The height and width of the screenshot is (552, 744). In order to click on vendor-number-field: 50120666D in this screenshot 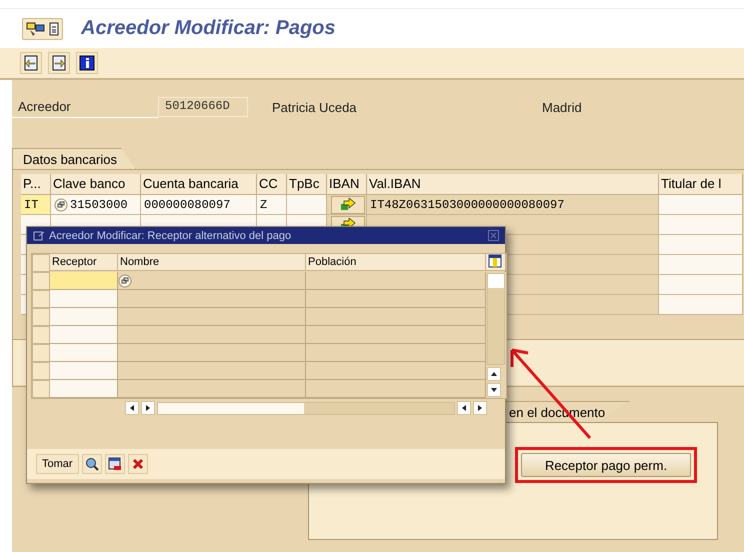, I will do `click(203, 107)`.